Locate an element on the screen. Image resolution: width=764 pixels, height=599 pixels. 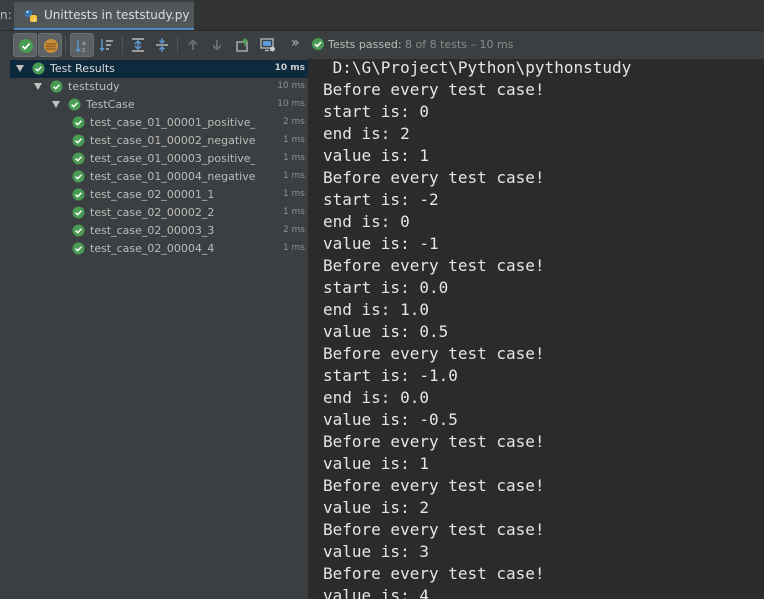
tree-gutter is located at coordinates (5, 329).